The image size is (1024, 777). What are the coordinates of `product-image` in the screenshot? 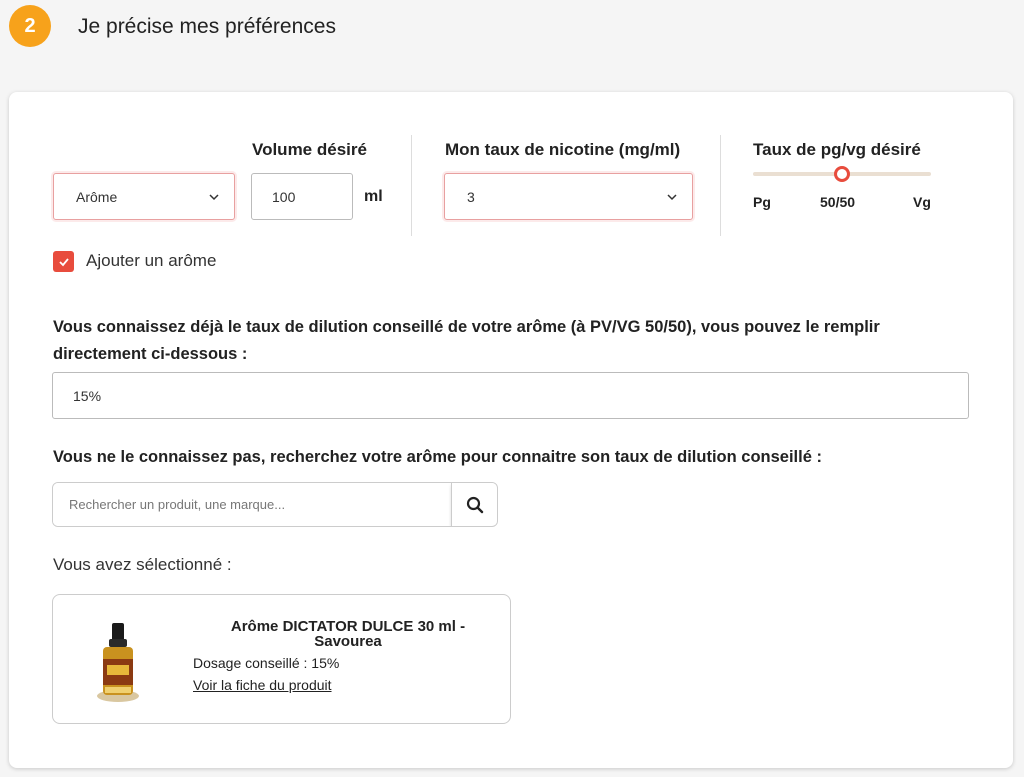 It's located at (118, 662).